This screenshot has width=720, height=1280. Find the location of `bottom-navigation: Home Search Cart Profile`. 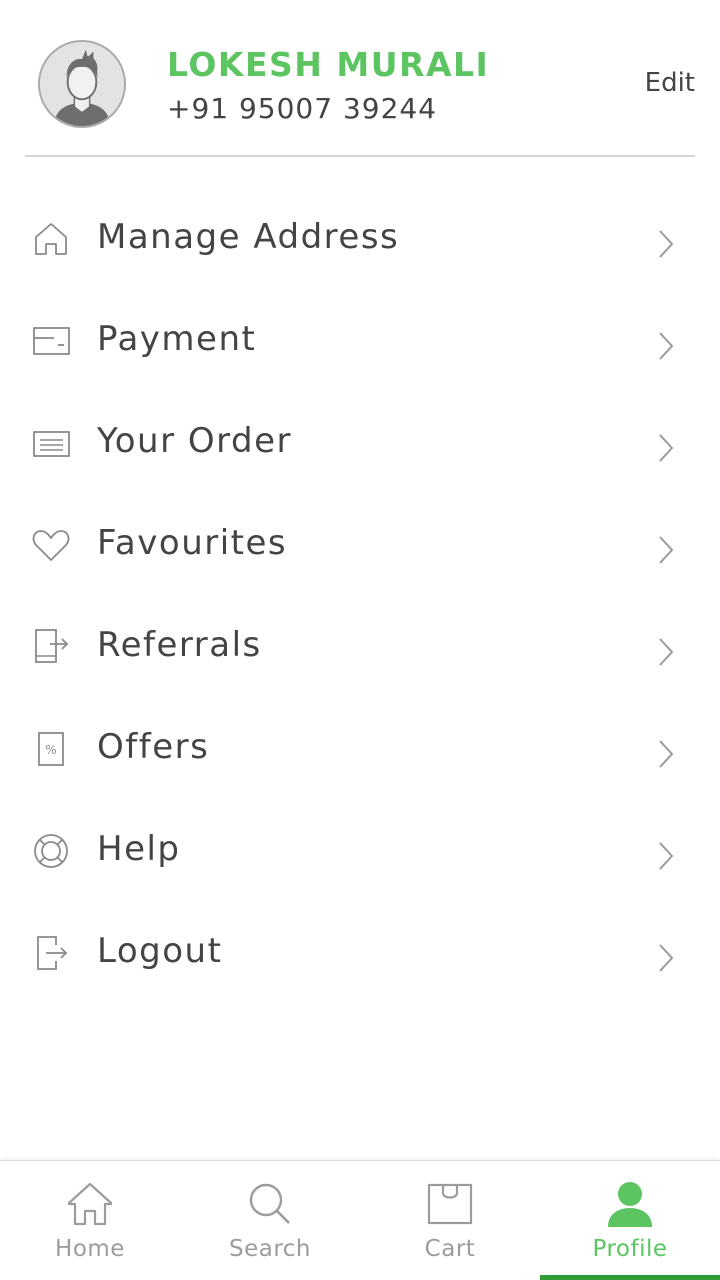

bottom-navigation: Home Search Cart Profile is located at coordinates (360, 1220).